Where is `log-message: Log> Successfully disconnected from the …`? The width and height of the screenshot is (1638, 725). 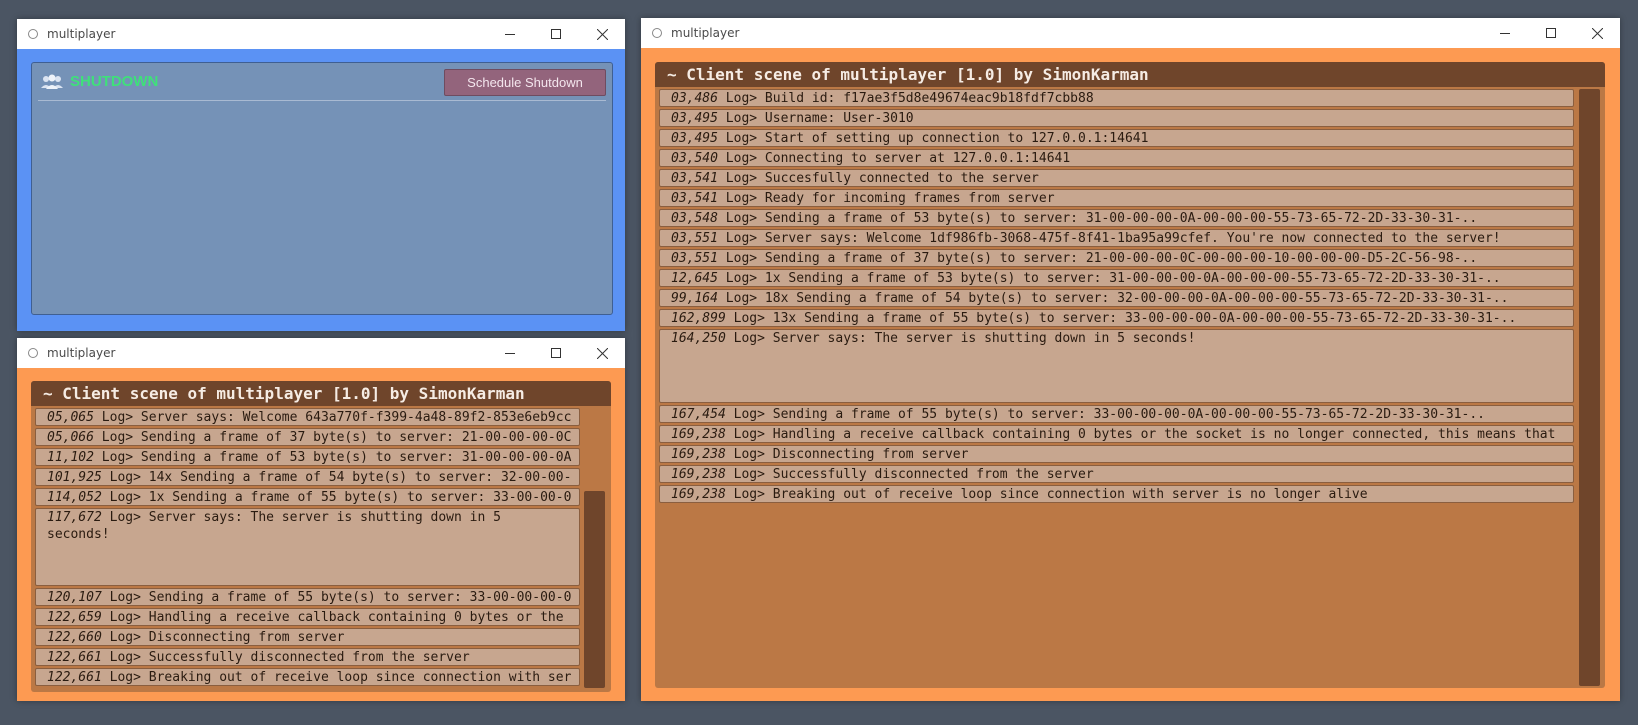 log-message: Log> Successfully disconnected from the … is located at coordinates (285, 657).